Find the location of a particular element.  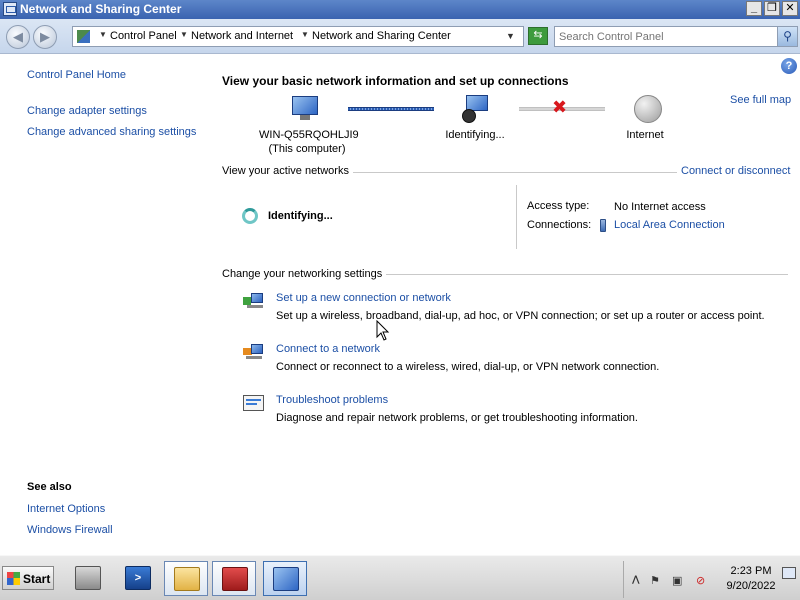

network-identifying-icon is located at coordinates (478, 110).